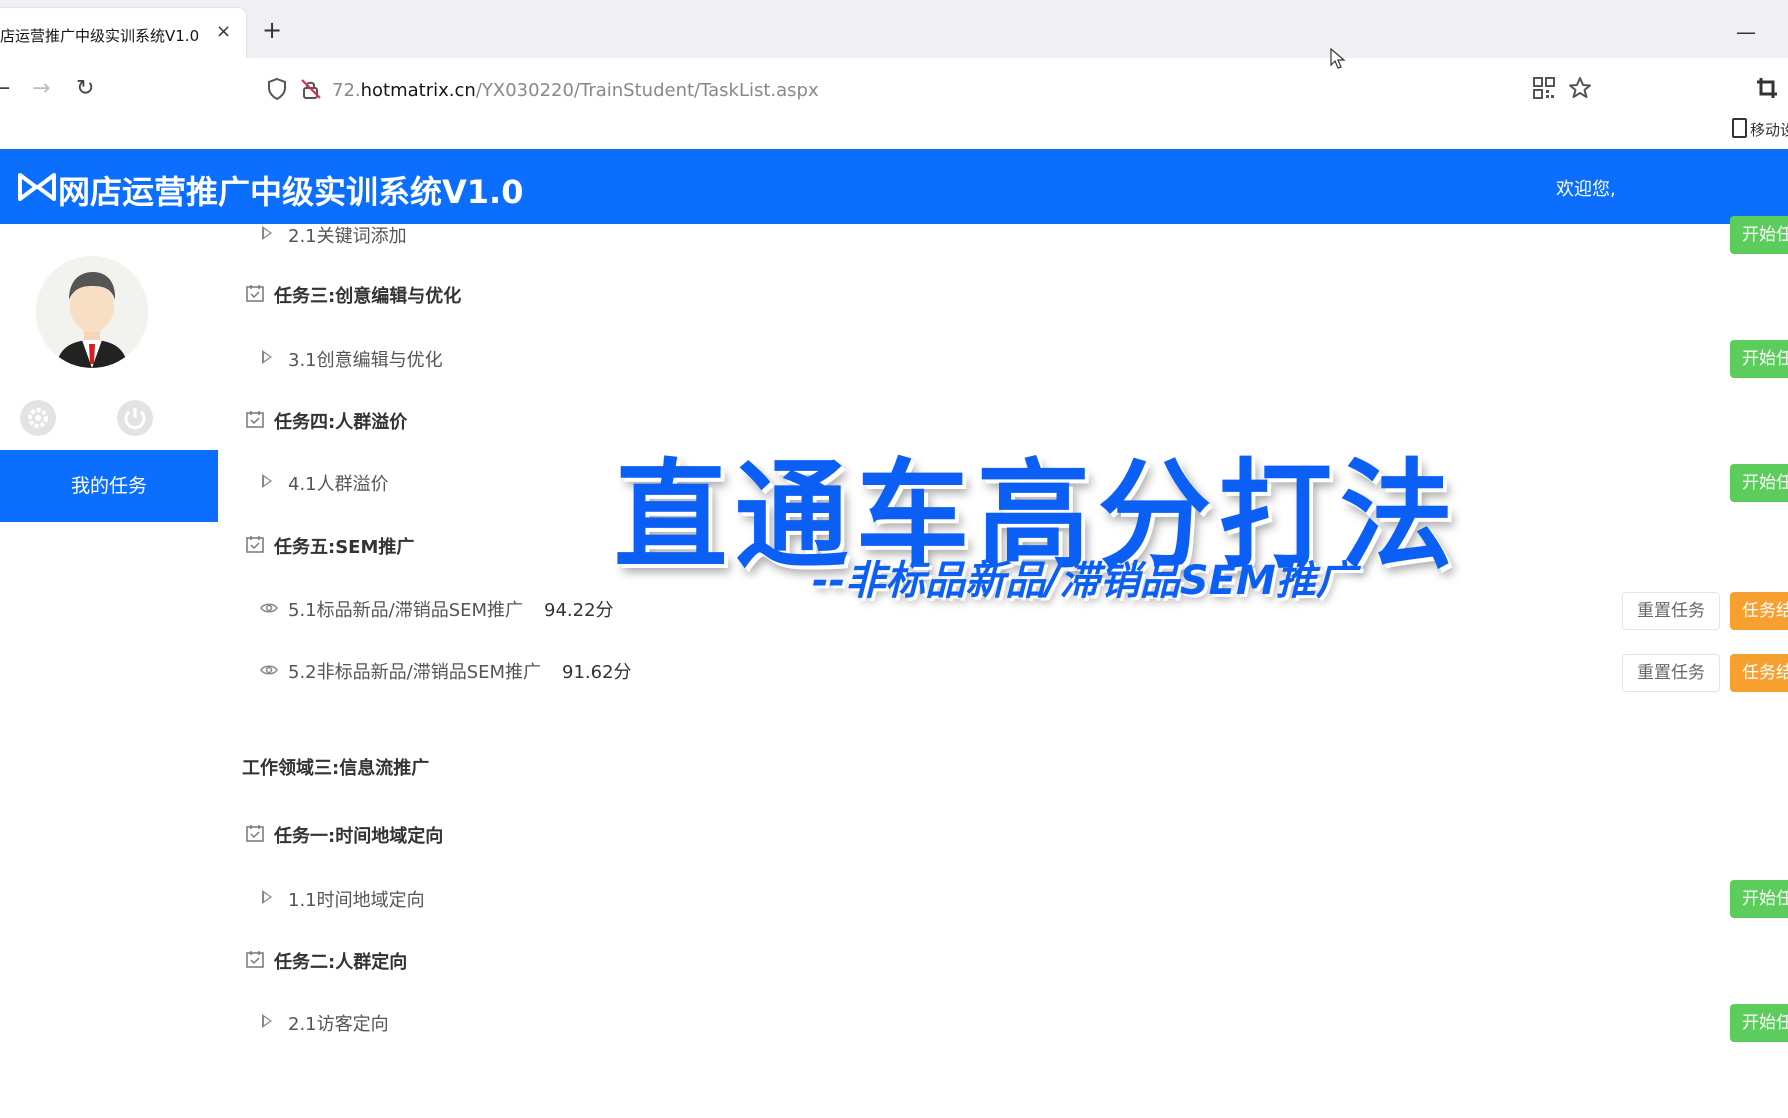 The height and width of the screenshot is (1118, 1788). What do you see at coordinates (277, 89) in the screenshot?
I see `shield-icon` at bounding box center [277, 89].